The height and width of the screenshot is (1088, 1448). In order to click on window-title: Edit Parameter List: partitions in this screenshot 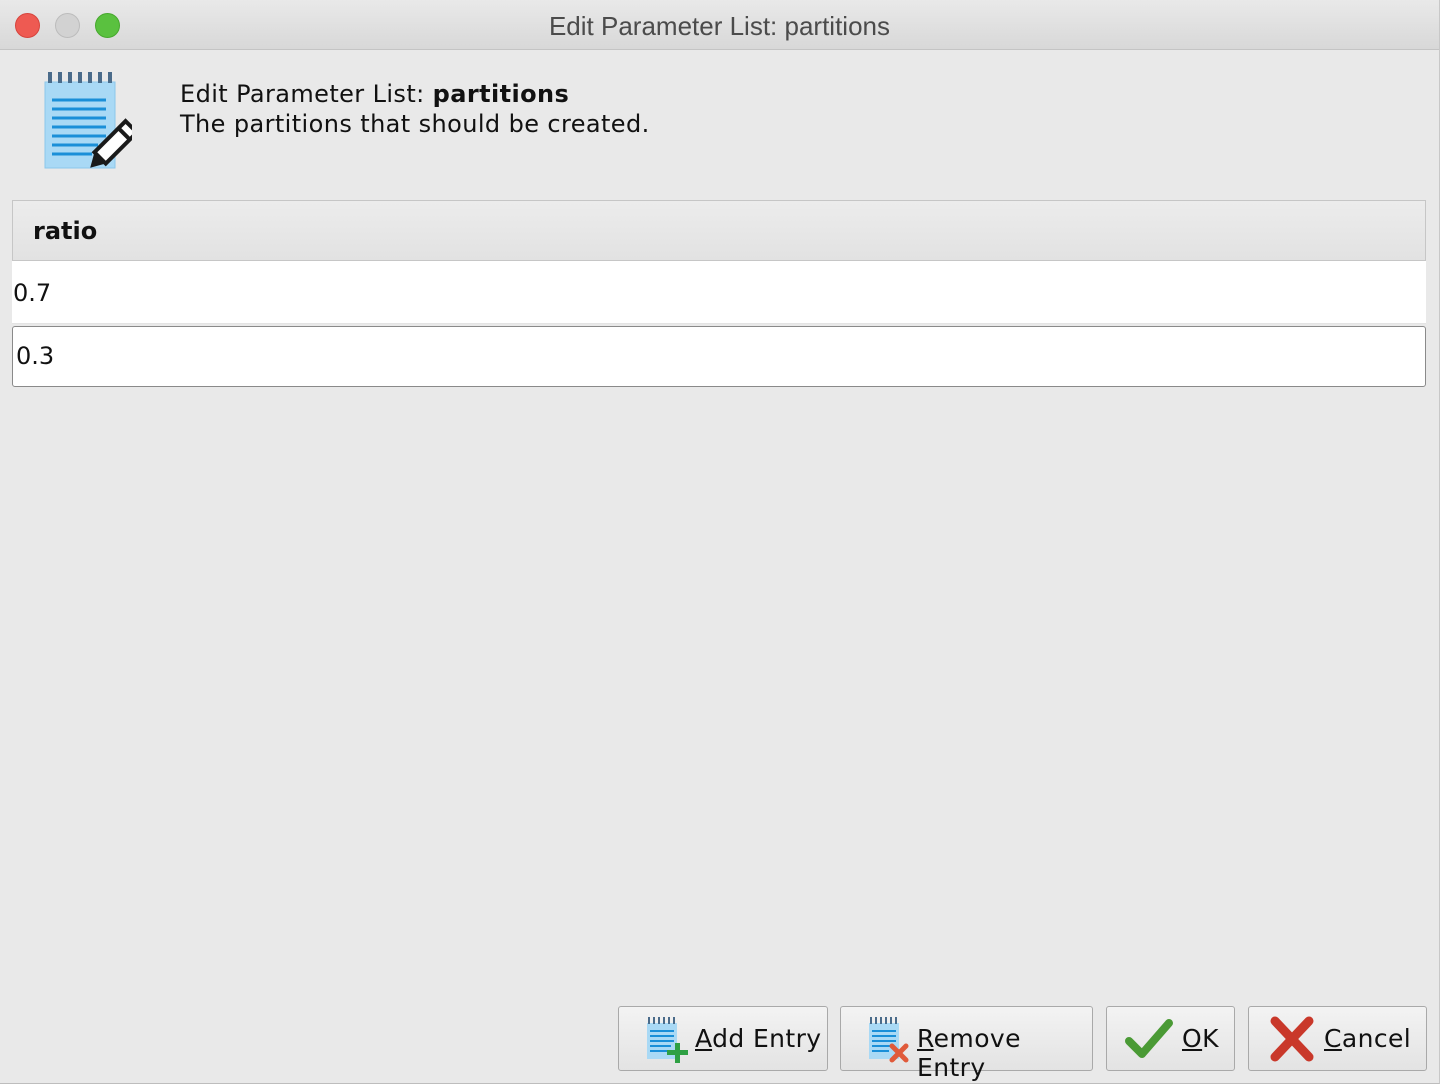, I will do `click(719, 26)`.